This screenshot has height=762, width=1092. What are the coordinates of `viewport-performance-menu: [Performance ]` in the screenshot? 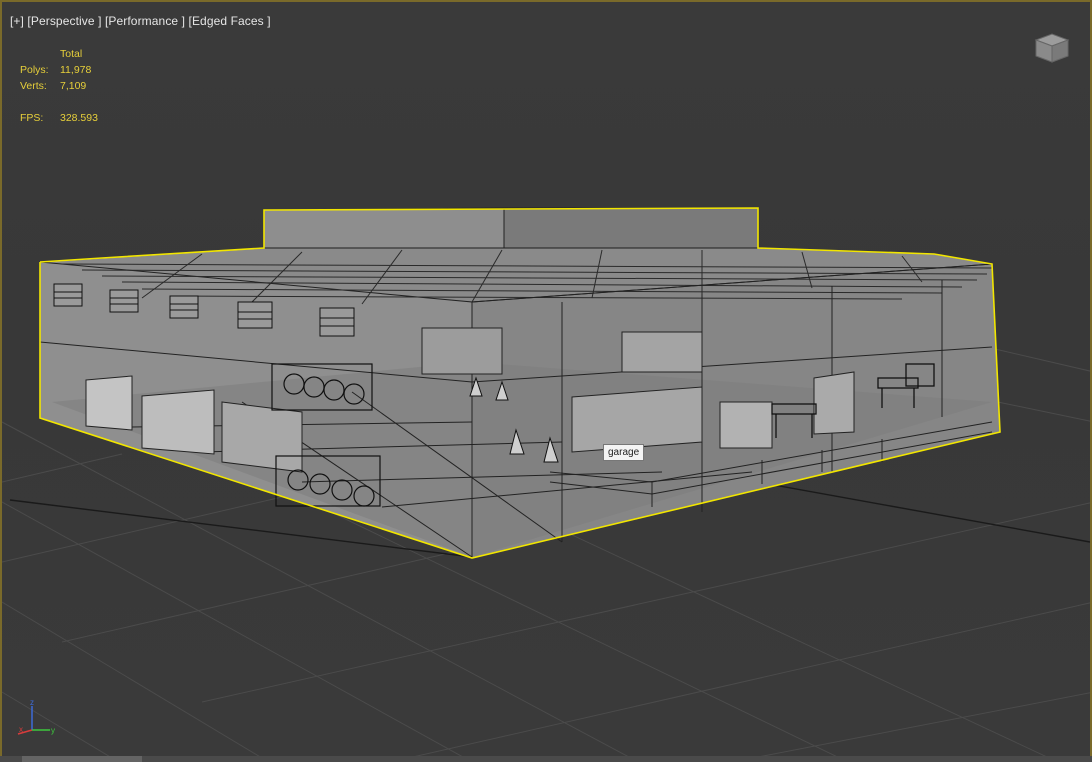 It's located at (145, 21).